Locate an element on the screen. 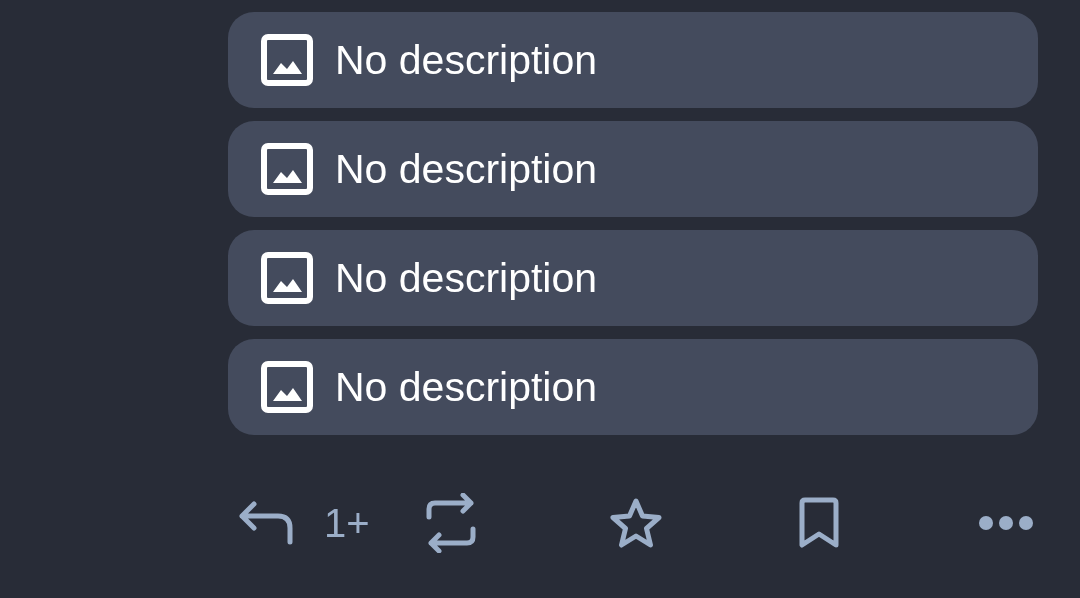 The image size is (1080, 598). bookmark-icon is located at coordinates (819, 523).